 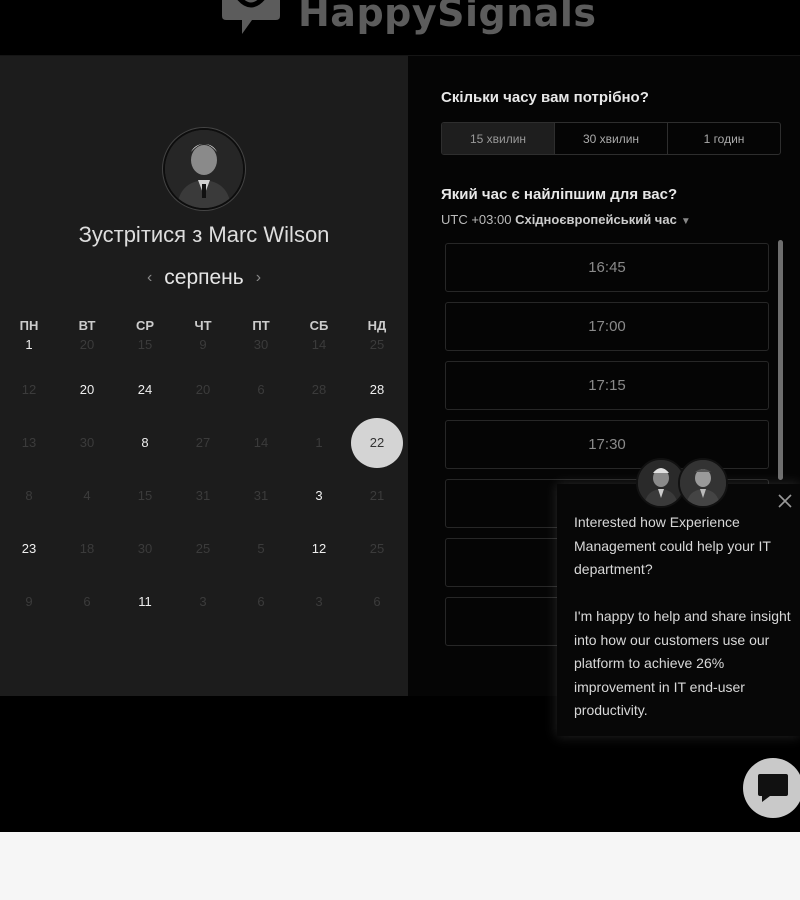 I want to click on duration-question: Скільки часу вам потрібно?, so click(x=545, y=97).